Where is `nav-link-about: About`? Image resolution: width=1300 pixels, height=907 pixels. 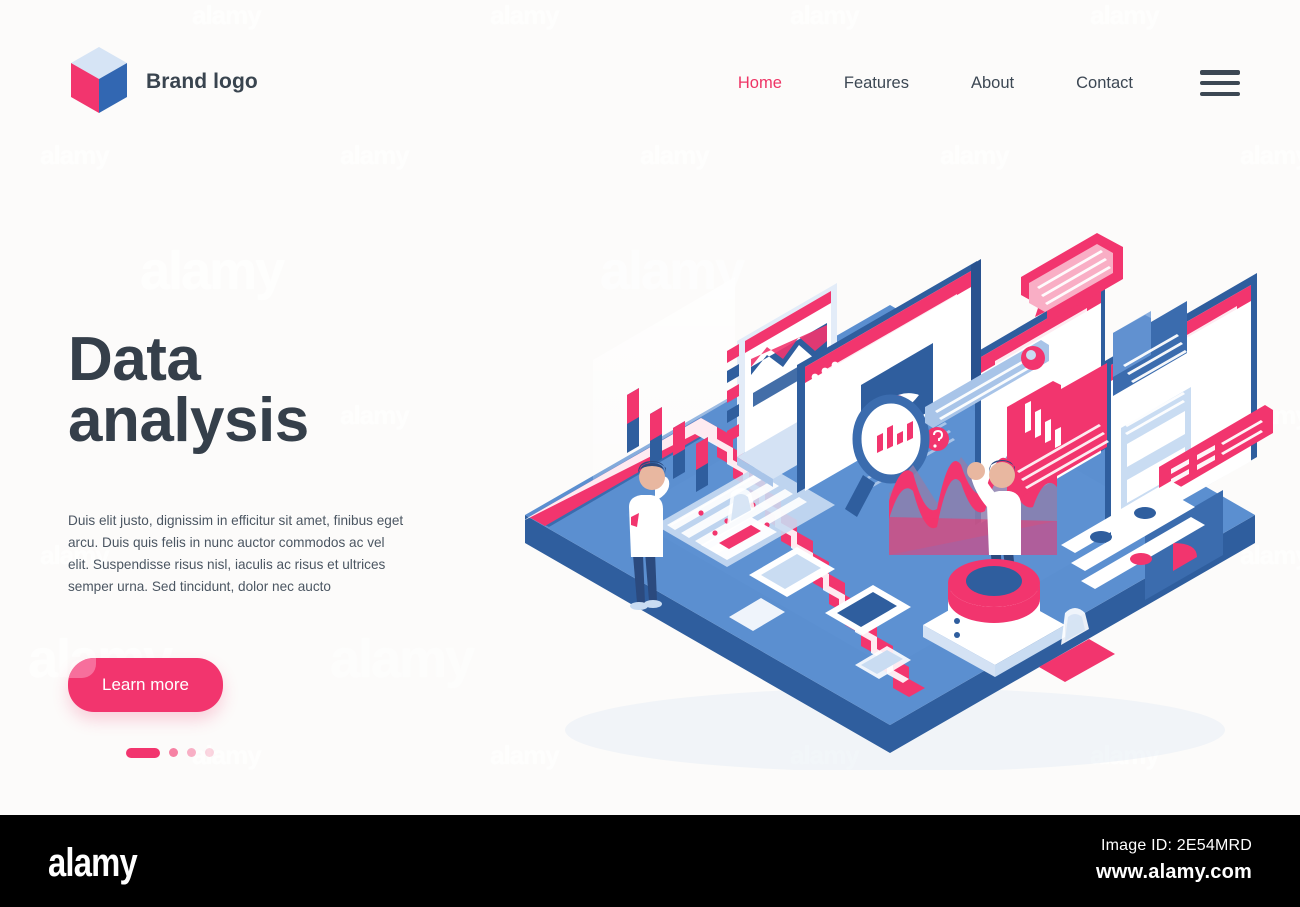 nav-link-about: About is located at coordinates (992, 83).